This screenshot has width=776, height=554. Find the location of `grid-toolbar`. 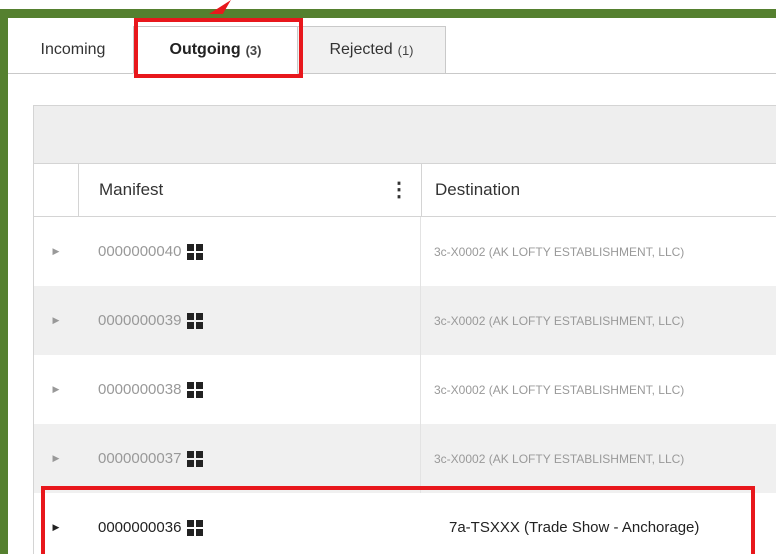

grid-toolbar is located at coordinates (405, 135).